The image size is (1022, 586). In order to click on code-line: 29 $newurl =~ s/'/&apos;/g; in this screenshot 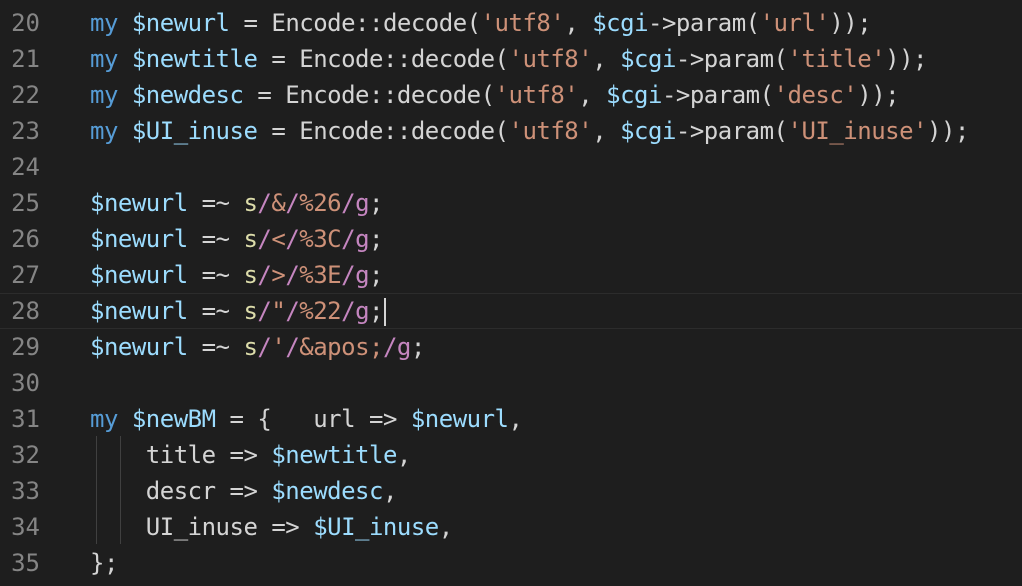, I will do `click(511, 347)`.